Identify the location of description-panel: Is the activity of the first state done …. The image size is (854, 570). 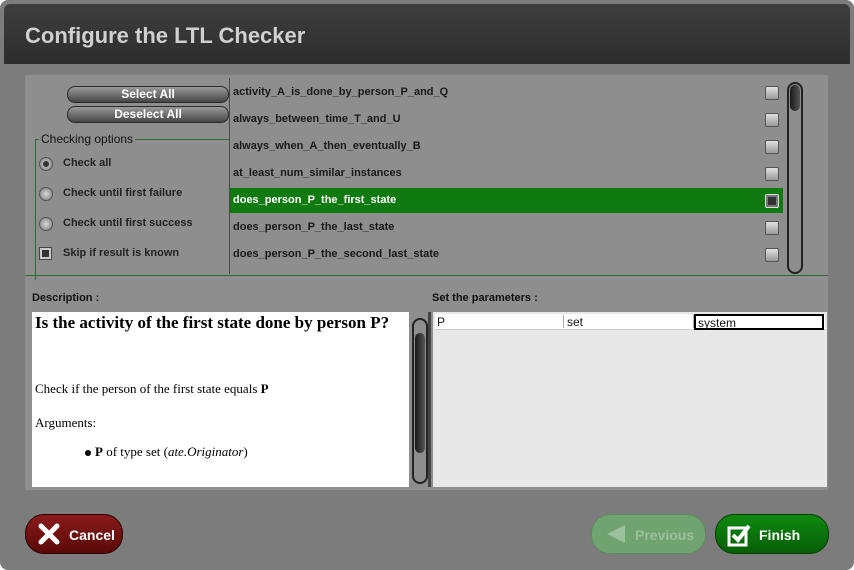
(220, 399).